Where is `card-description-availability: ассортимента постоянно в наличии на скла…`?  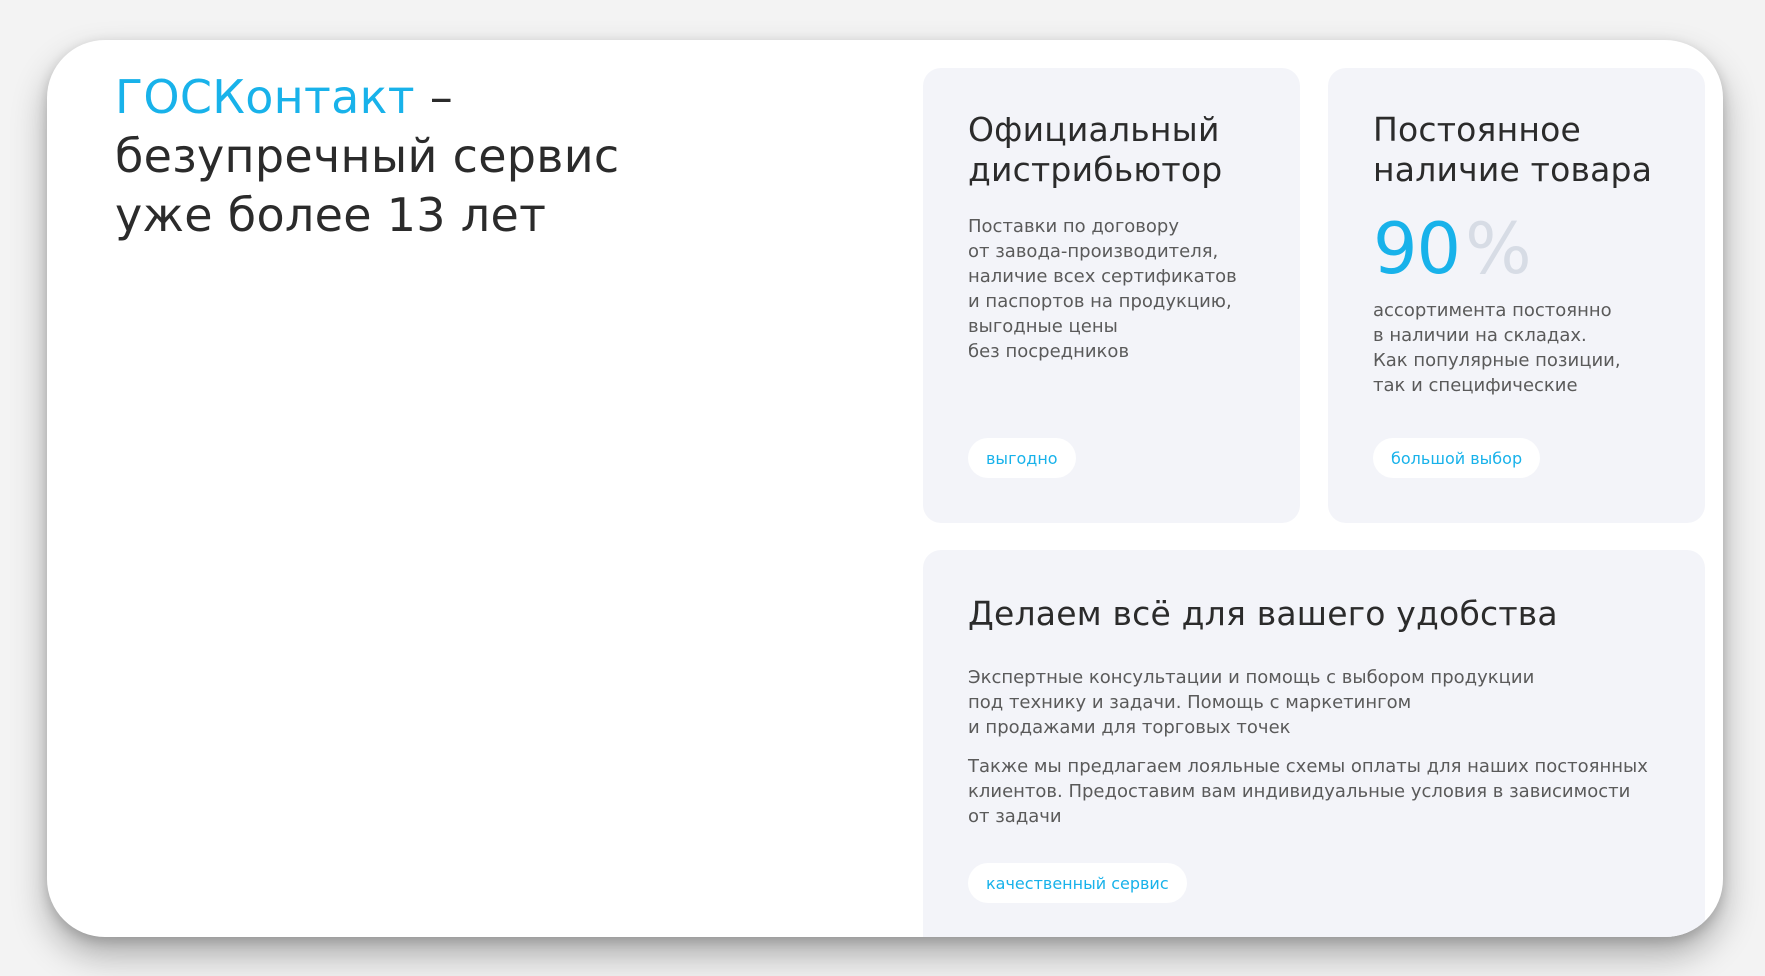
card-description-availability: ассортимента постоянно в наличии на скла… is located at coordinates (1497, 348).